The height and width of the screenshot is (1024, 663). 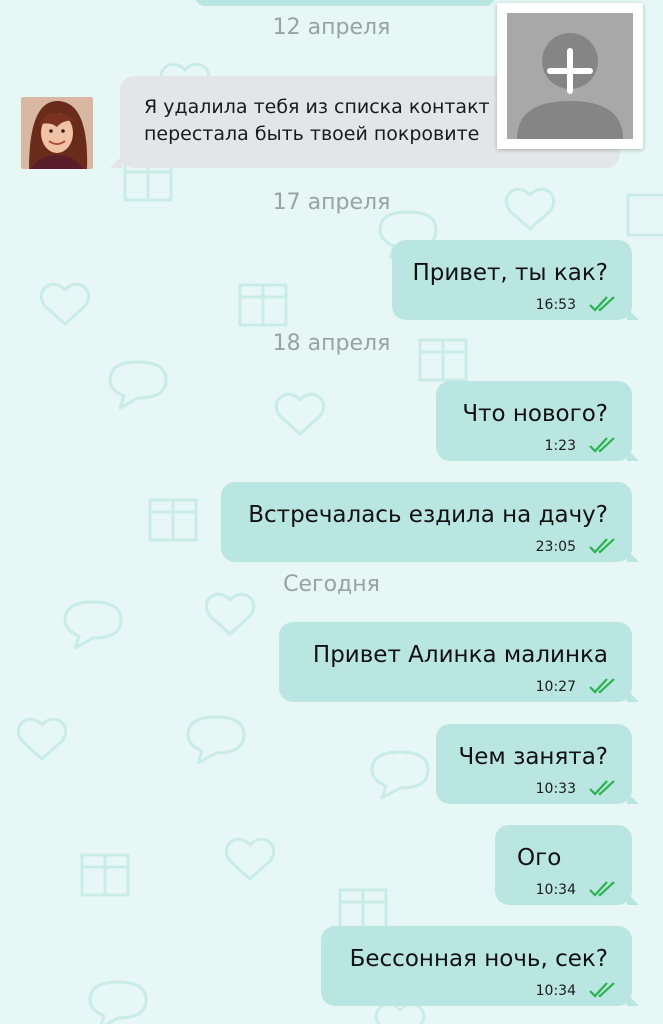 What do you see at coordinates (570, 86) in the screenshot?
I see `add-contact-icon` at bounding box center [570, 86].